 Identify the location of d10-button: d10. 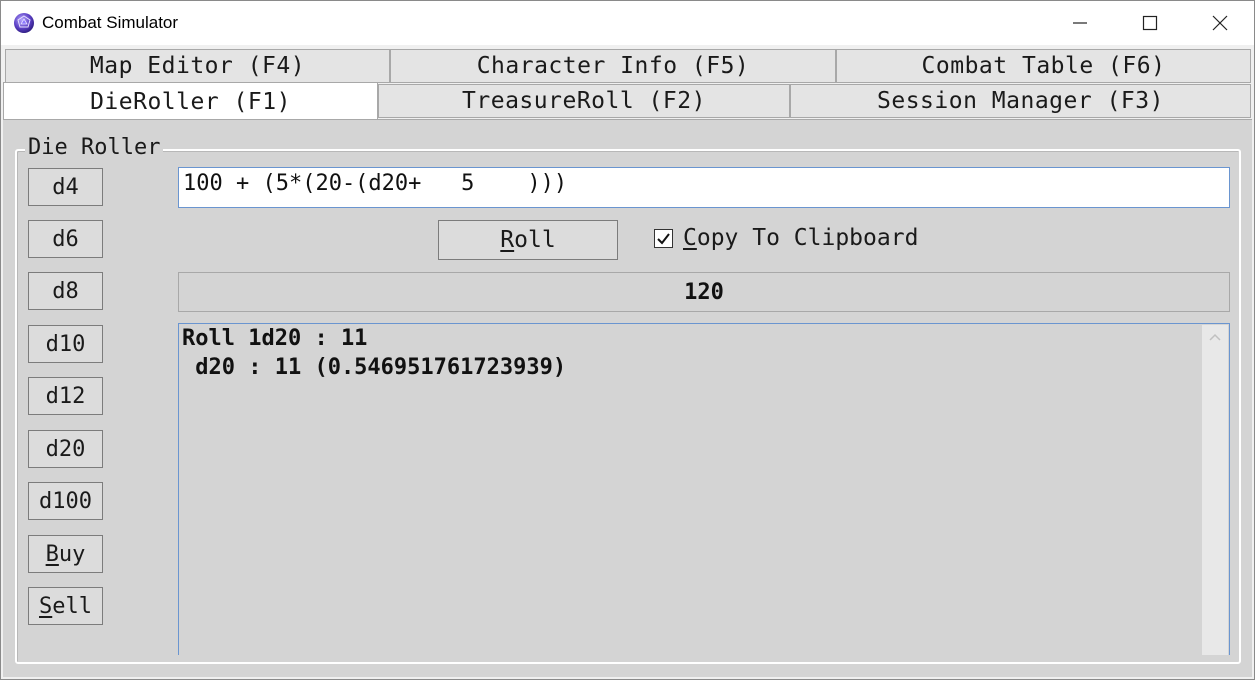
(65, 344).